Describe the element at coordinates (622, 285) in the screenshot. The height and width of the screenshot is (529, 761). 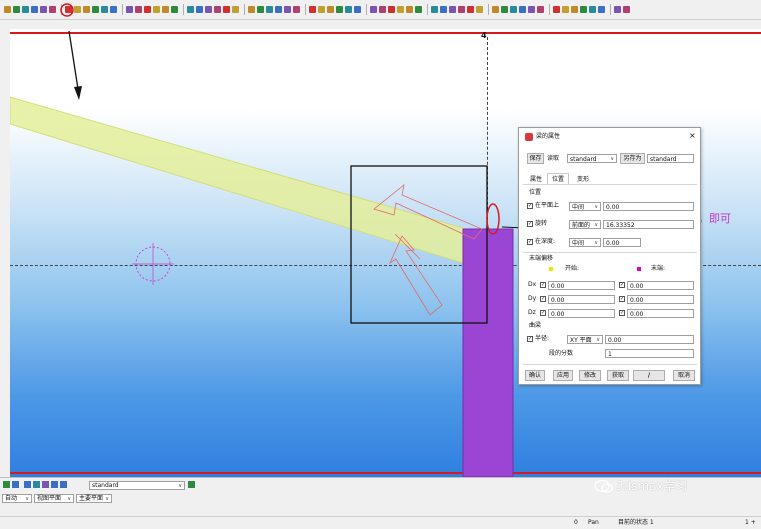
I see `dx-end-checkbox: ✓` at that location.